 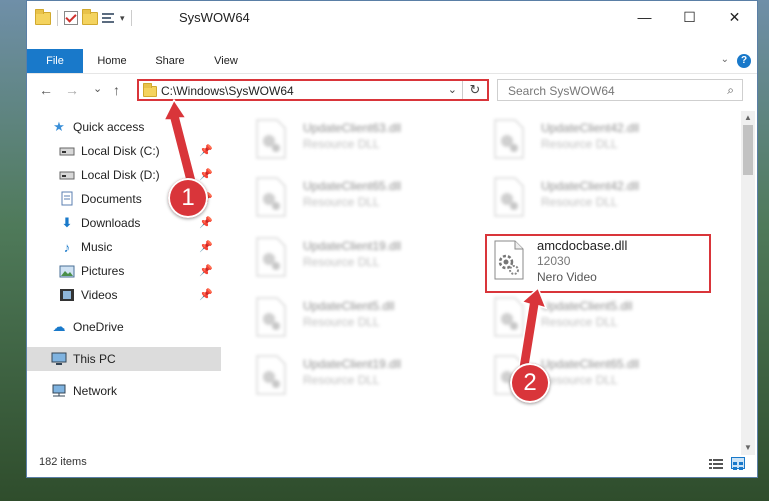 I want to click on sidebar-item-videos: Videos 📌, so click(x=124, y=295).